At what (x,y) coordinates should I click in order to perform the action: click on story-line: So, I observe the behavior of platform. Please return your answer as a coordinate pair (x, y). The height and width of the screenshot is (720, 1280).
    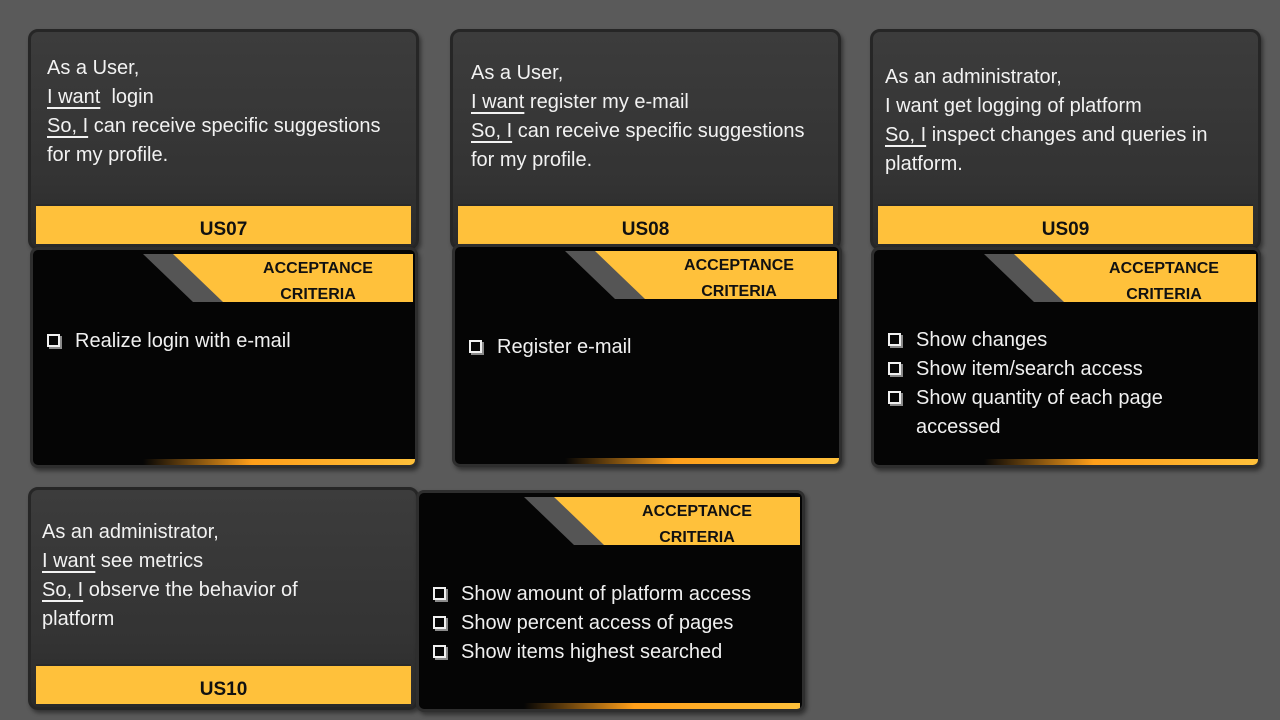
    Looking at the image, I should click on (173, 604).